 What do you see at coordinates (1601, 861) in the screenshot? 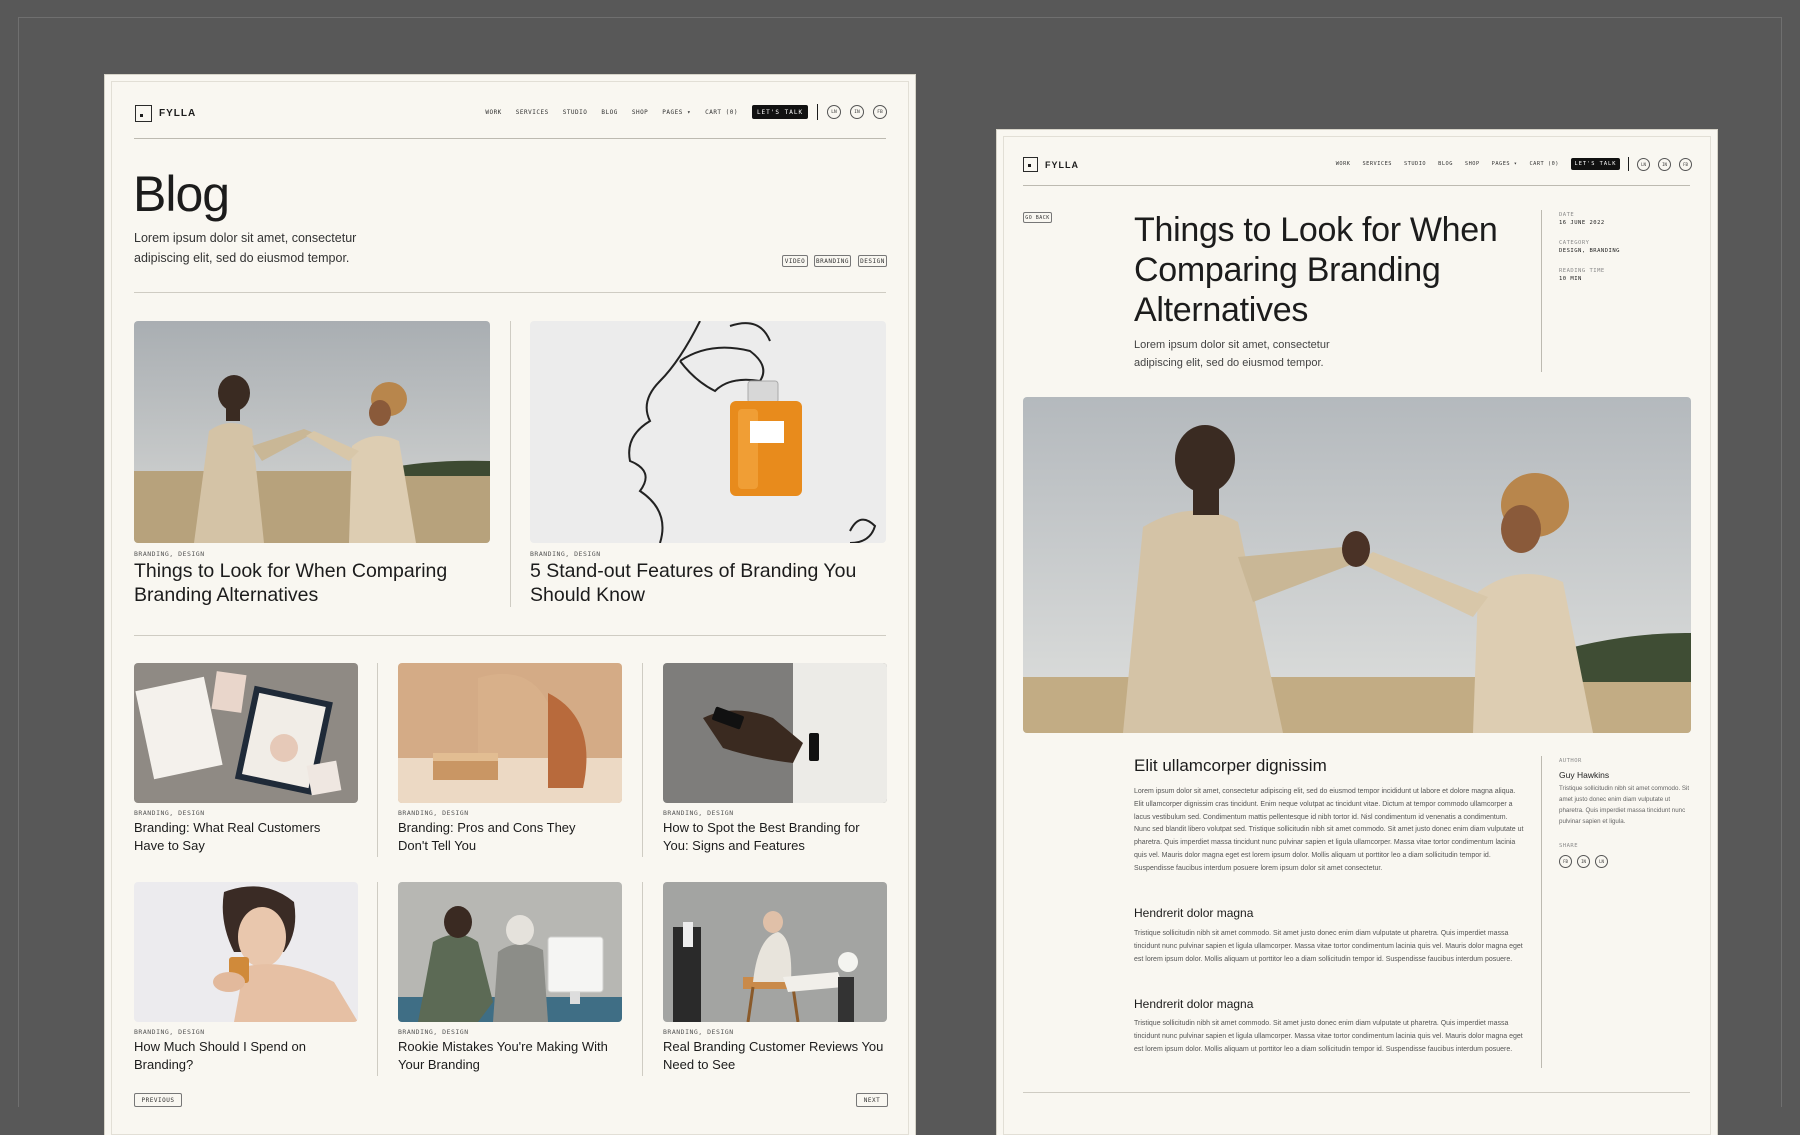
I see `linkedin-share-icon: LN` at bounding box center [1601, 861].